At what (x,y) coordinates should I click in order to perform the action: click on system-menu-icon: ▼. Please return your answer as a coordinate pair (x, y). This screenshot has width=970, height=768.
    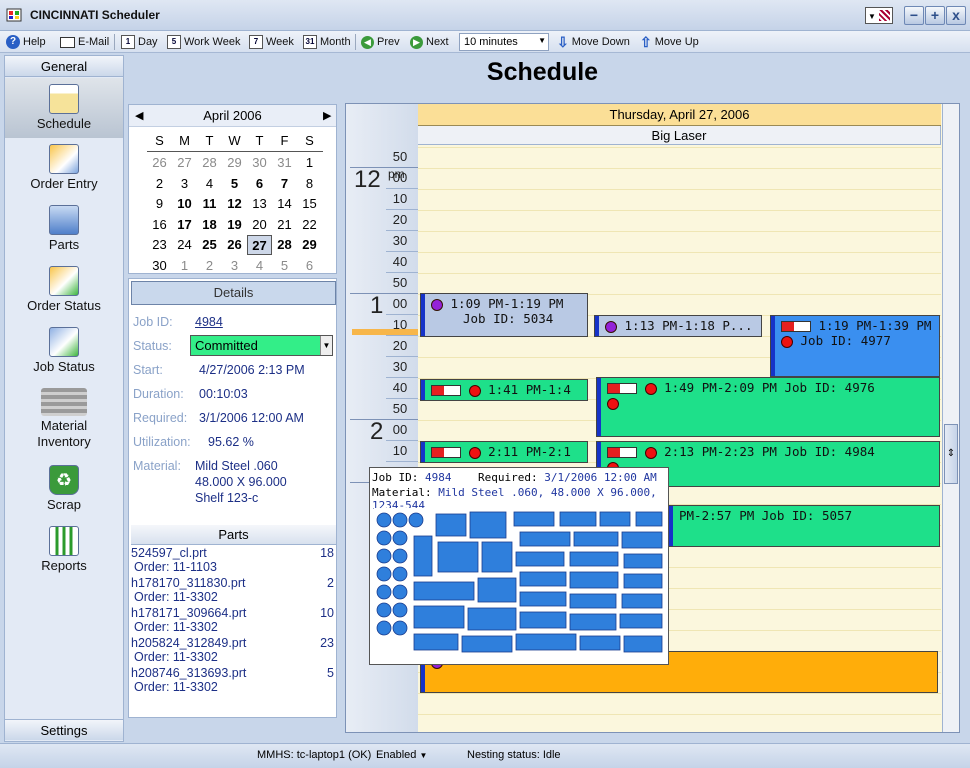
    Looking at the image, I should click on (879, 15).